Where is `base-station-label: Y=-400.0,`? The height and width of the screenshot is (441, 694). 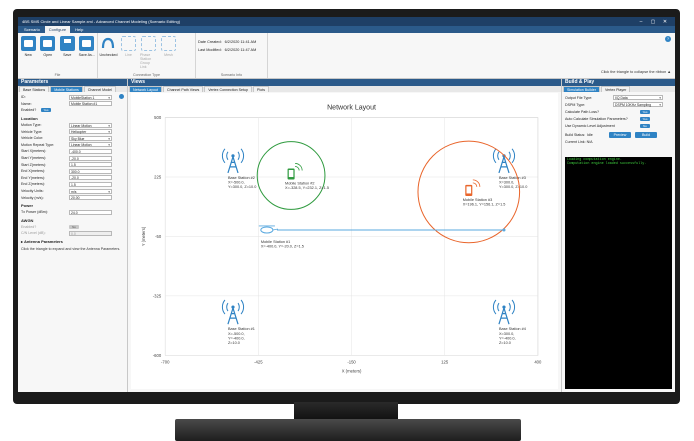 base-station-label: Y=-400.0, is located at coordinates (507, 338).